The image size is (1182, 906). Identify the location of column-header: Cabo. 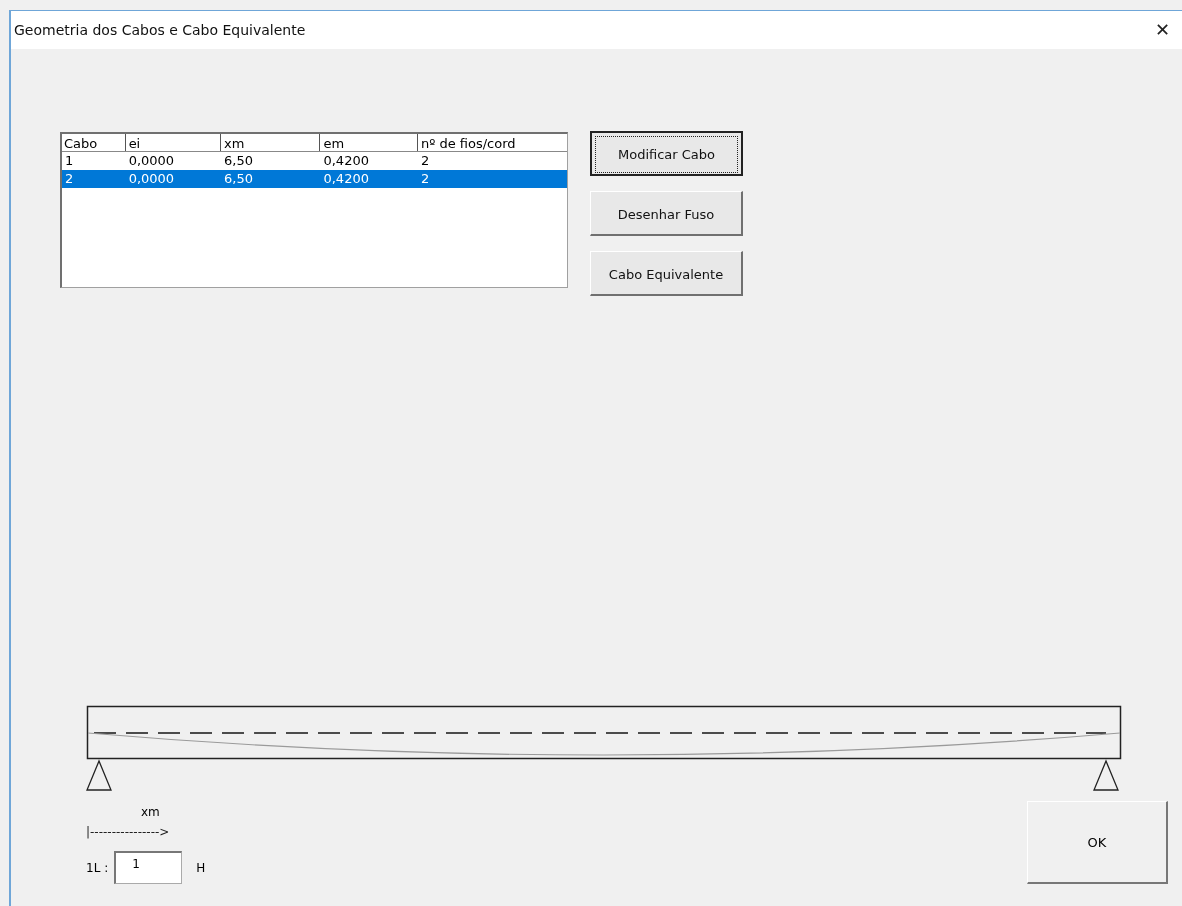
(94, 142).